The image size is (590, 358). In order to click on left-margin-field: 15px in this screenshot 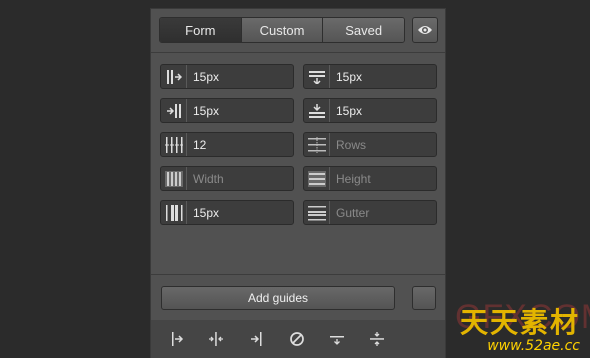, I will do `click(227, 76)`.